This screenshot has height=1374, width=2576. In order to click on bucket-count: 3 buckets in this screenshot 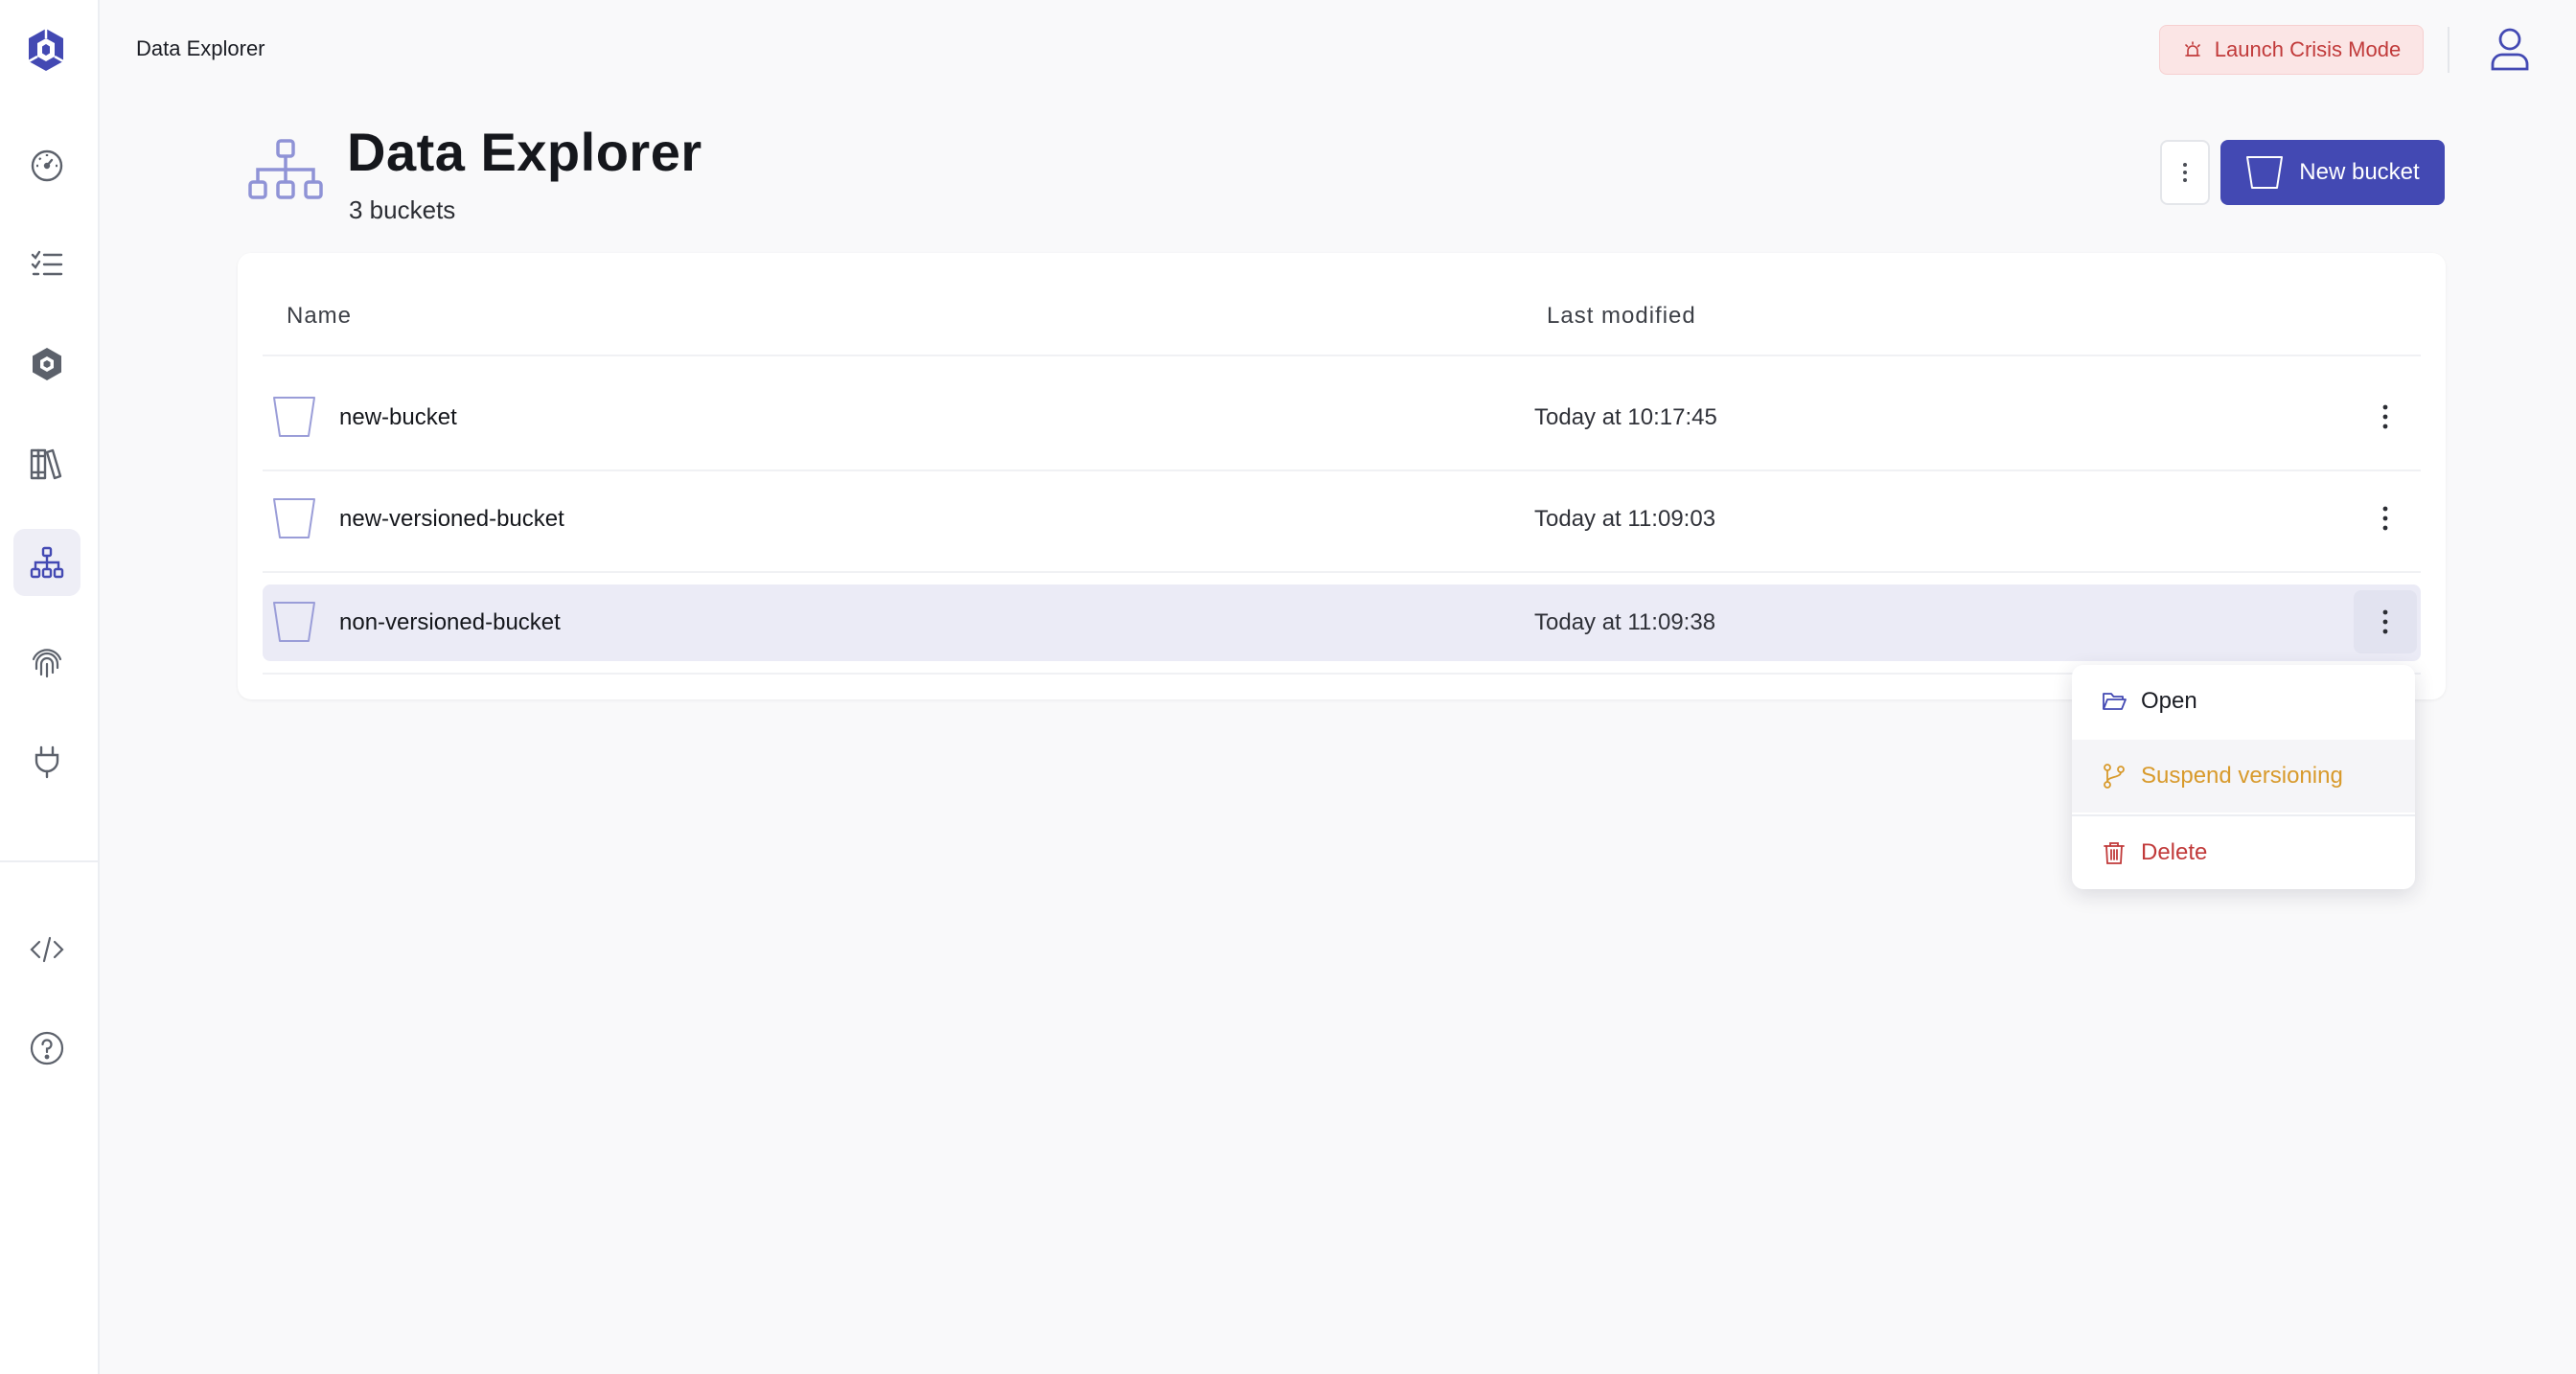, I will do `click(402, 210)`.